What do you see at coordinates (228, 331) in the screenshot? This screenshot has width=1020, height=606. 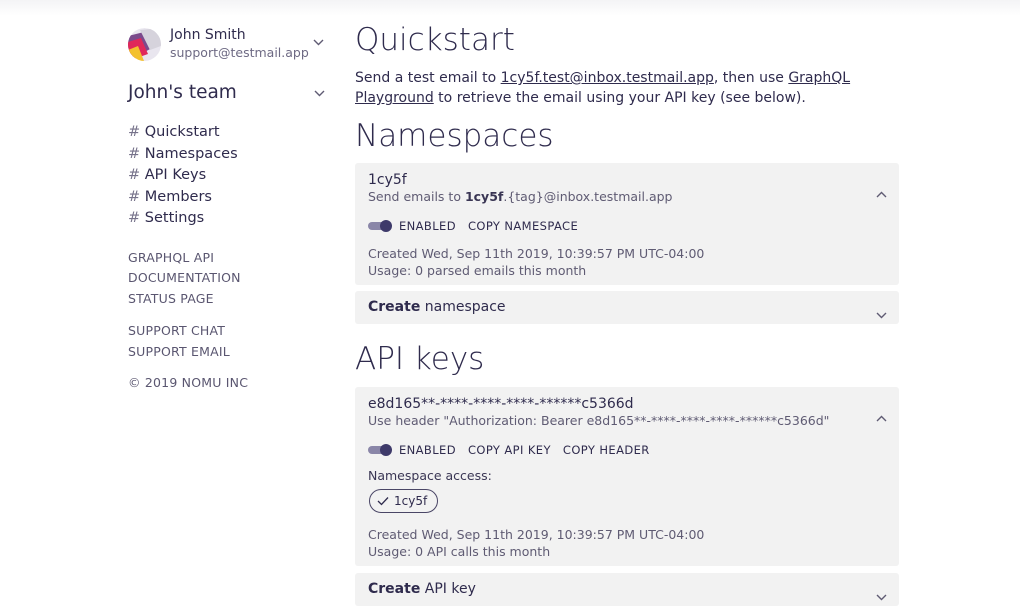 I see `support-chat-link: SUPPORT CHAT` at bounding box center [228, 331].